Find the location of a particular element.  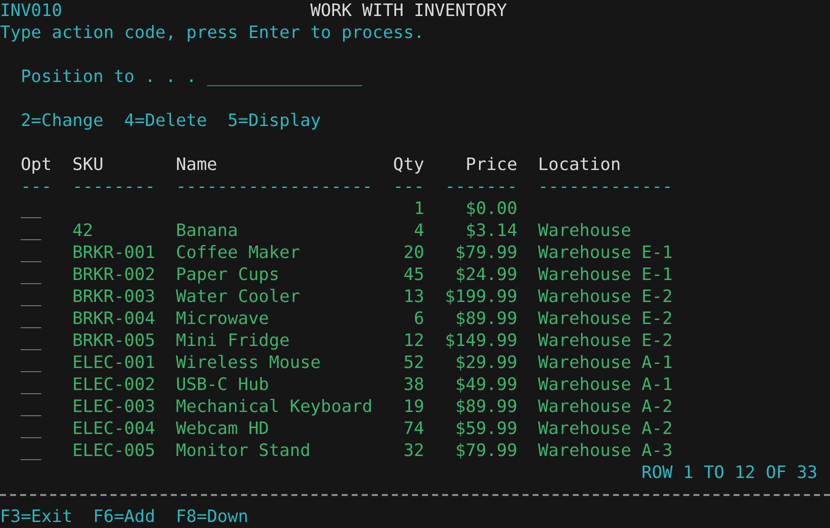

table-cell: Warehouse is located at coordinates (585, 231).